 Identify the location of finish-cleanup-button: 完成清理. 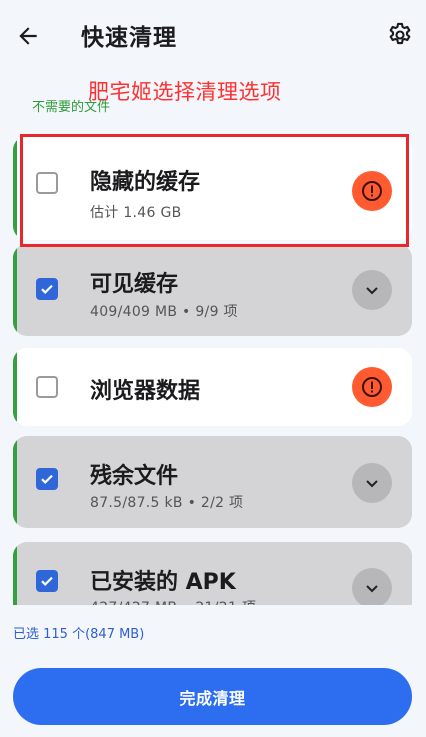
(212, 696).